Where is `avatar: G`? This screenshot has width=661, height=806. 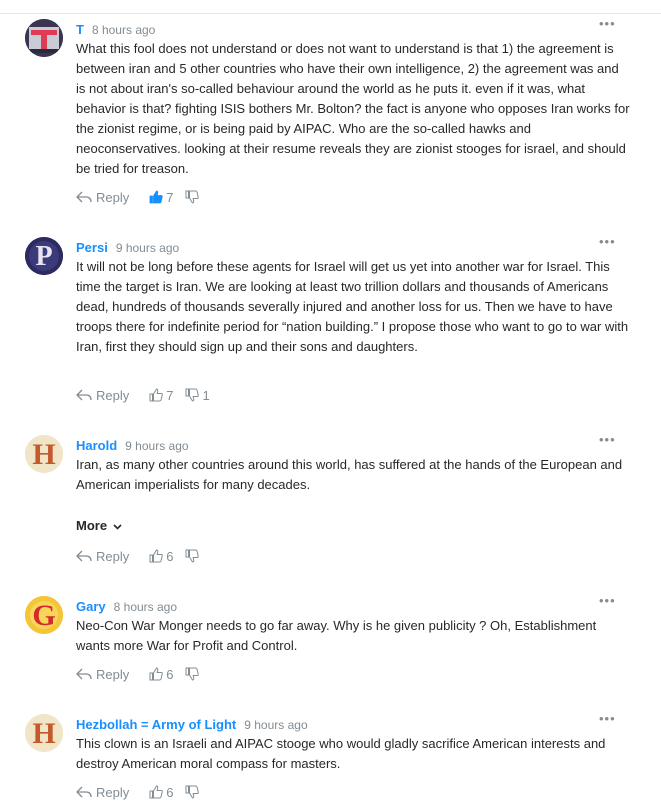 avatar: G is located at coordinates (44, 615).